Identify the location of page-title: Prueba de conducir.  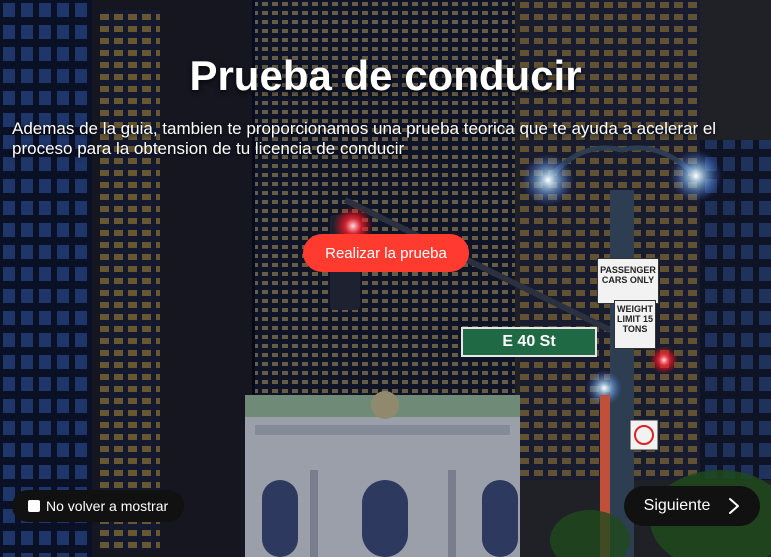
(385, 75).